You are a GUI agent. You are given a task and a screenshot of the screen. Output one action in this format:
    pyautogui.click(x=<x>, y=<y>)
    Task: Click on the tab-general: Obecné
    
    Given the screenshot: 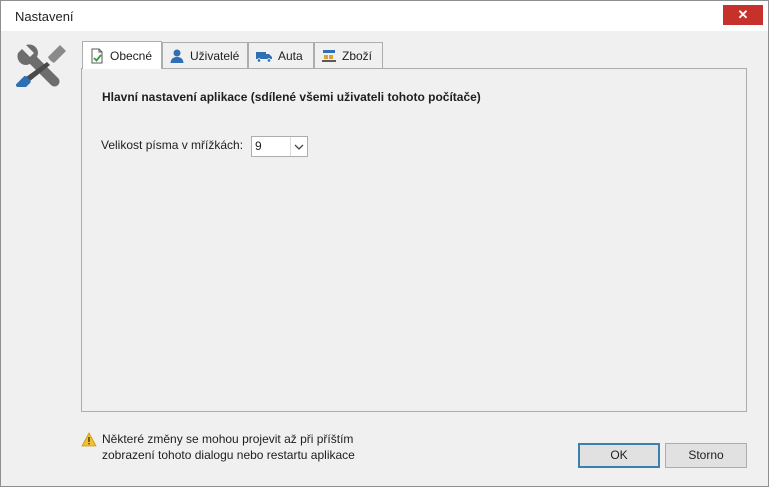 What is the action you would take?
    pyautogui.click(x=122, y=55)
    